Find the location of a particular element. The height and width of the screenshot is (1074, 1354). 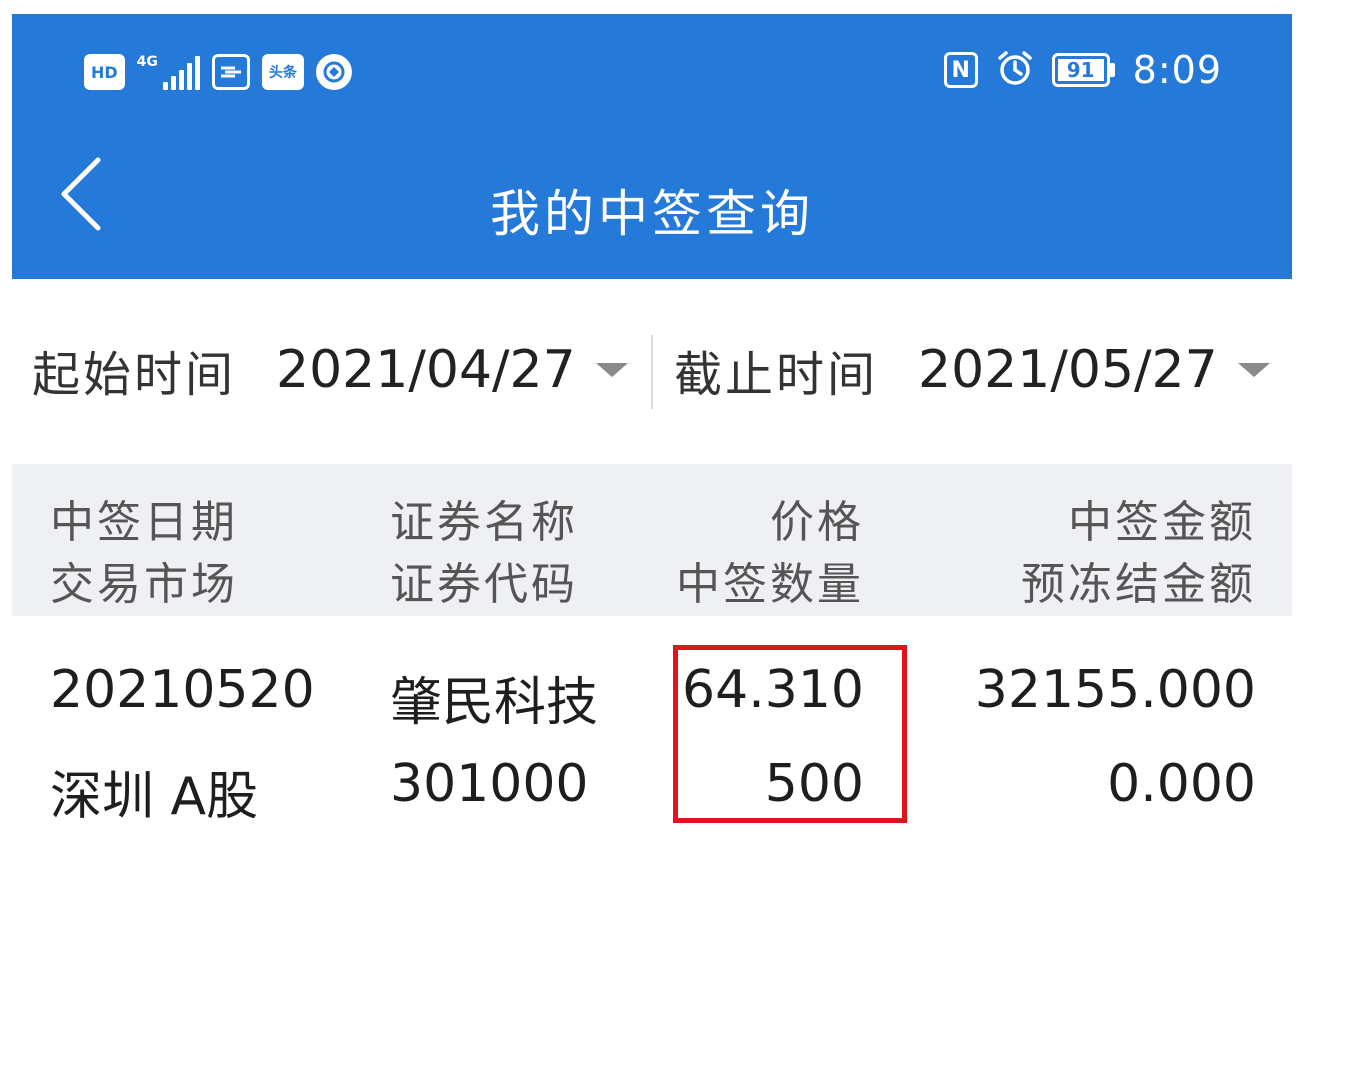

browser-icon is located at coordinates (333, 72).